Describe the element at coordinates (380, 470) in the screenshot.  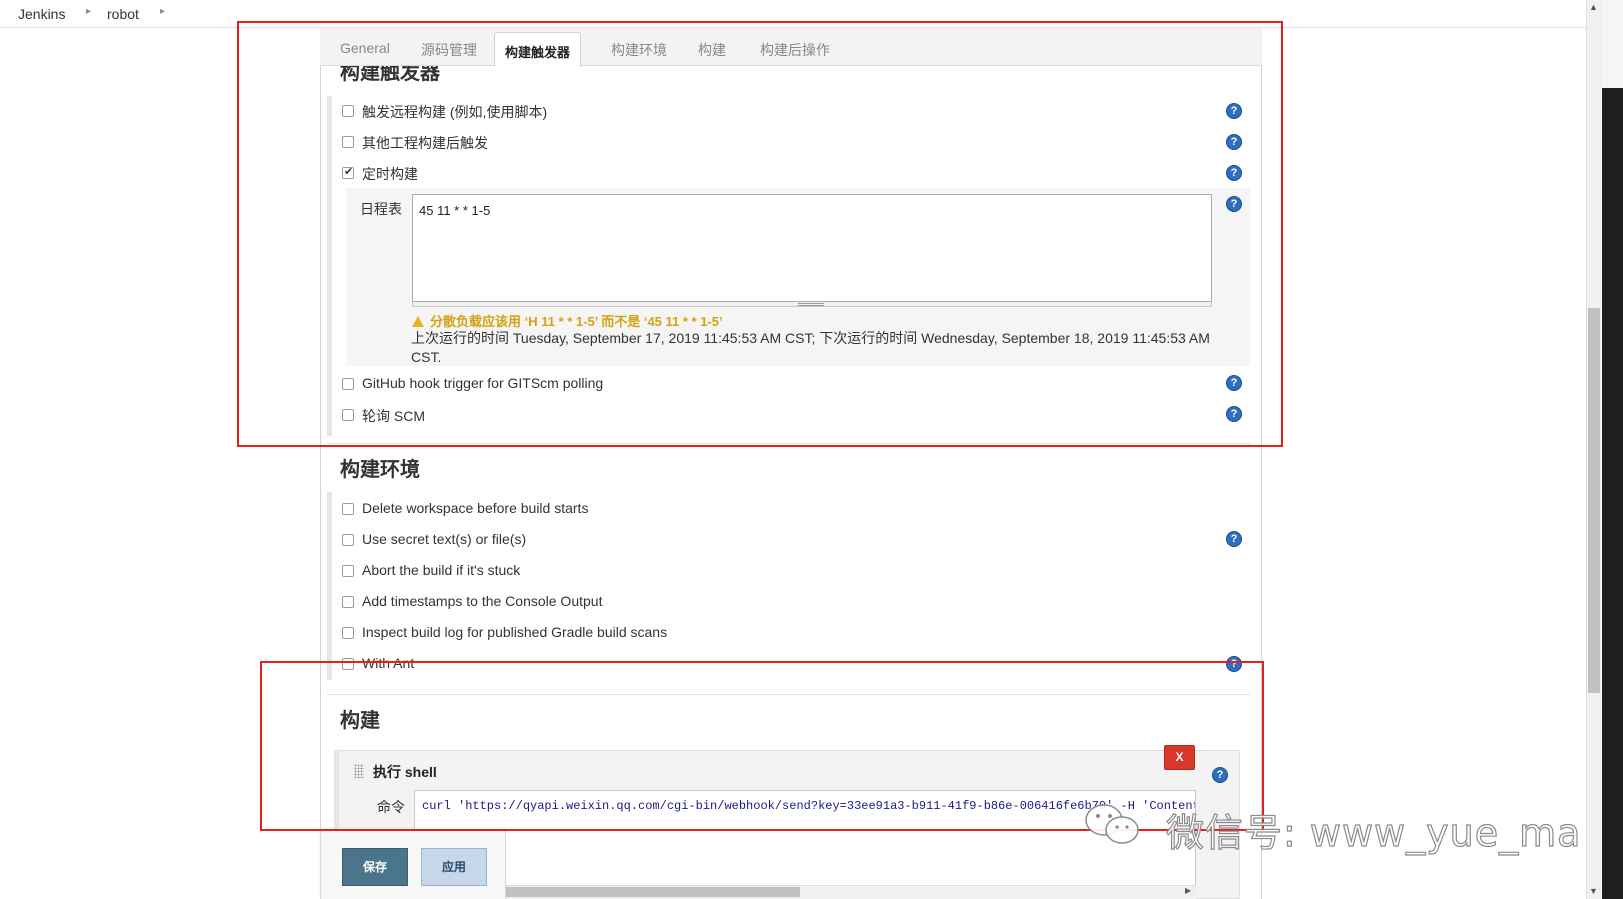
I see `section-title-build-env: 构建环境` at that location.